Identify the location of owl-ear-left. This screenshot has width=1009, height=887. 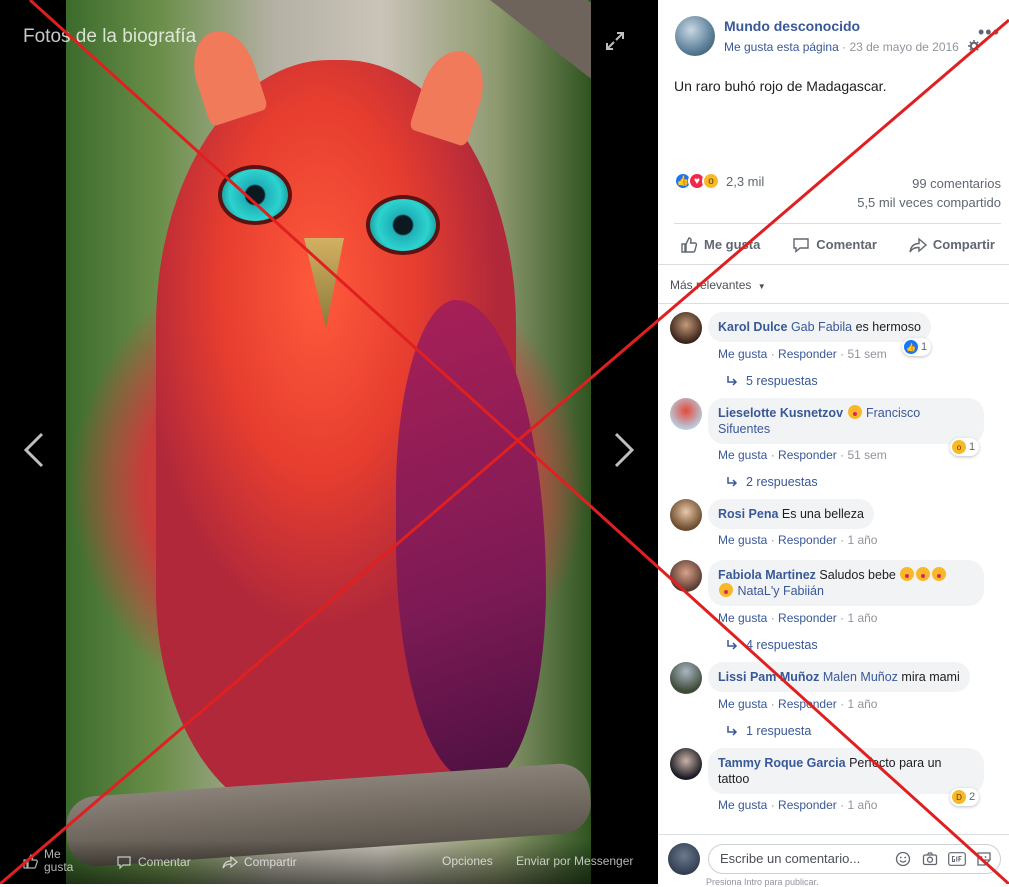
(226, 75).